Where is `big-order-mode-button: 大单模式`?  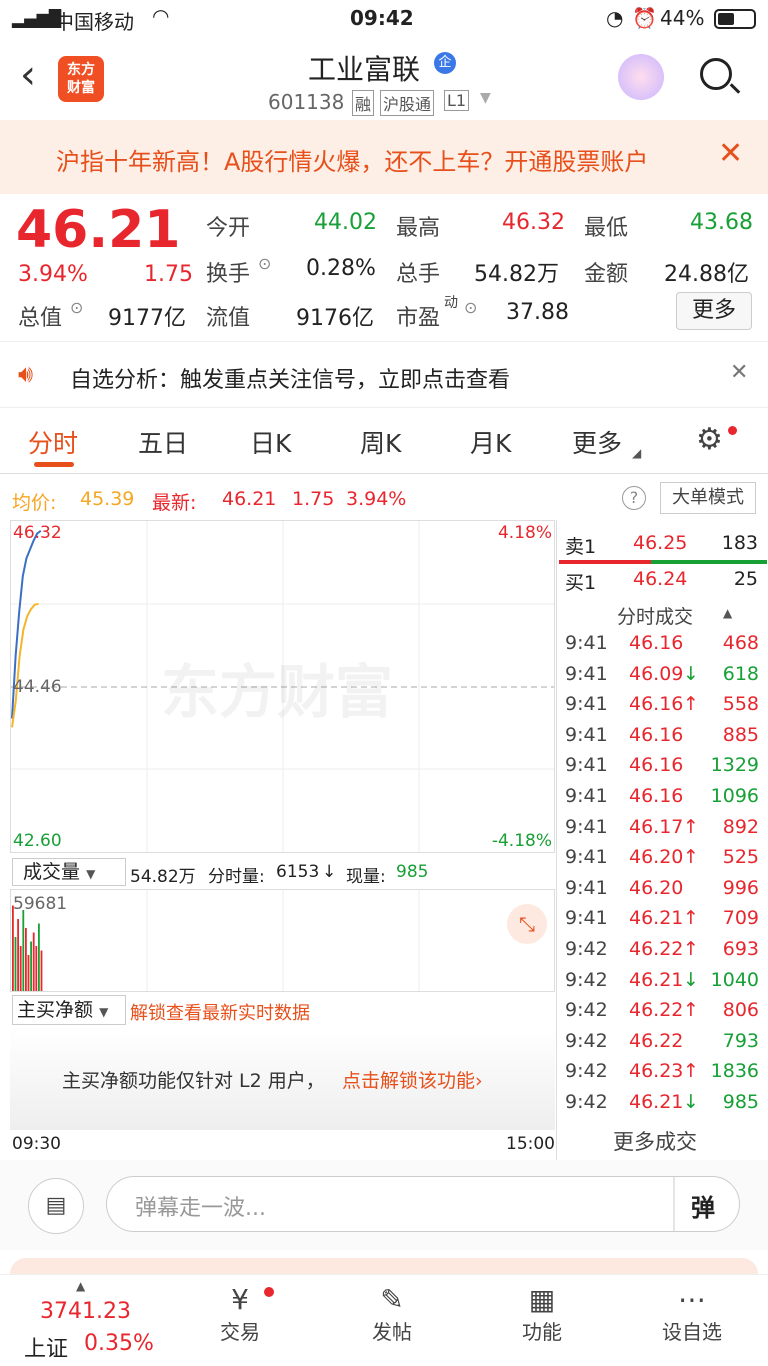 big-order-mode-button: 大单模式 is located at coordinates (708, 498).